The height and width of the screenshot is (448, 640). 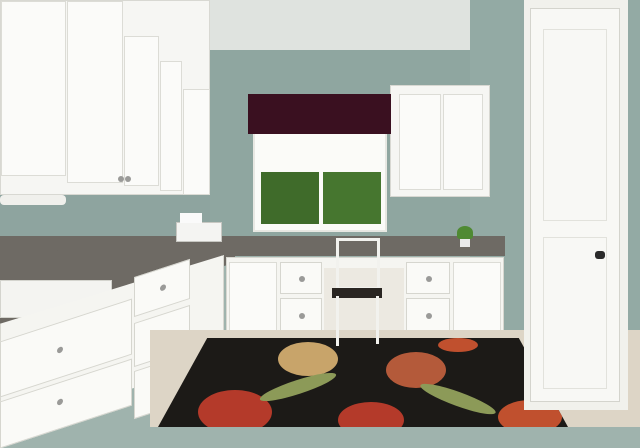 I want to click on upper-cabinet-right, so click(x=440, y=141).